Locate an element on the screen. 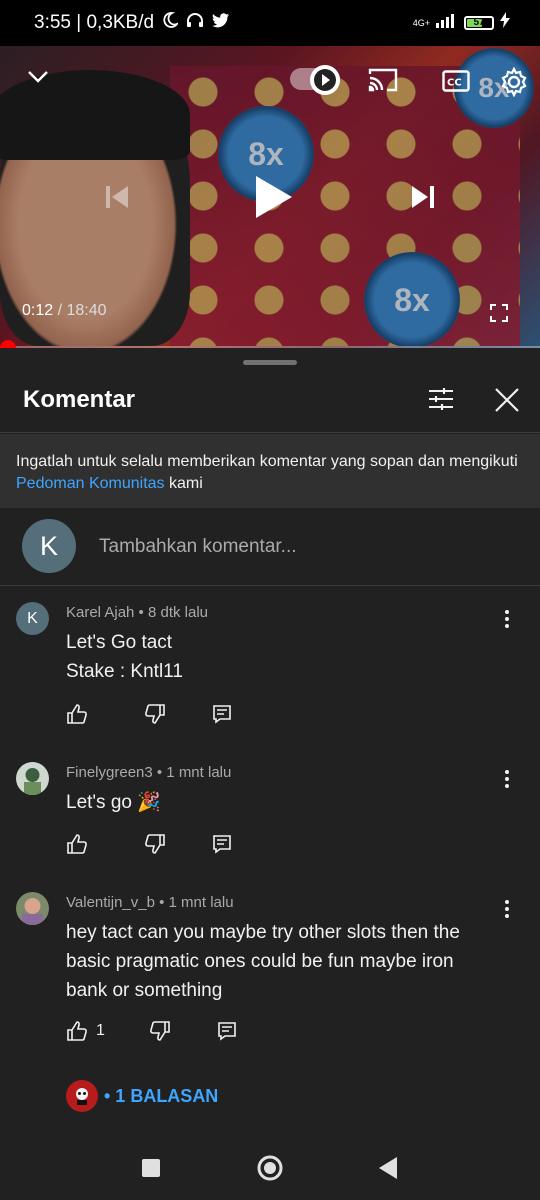  signal-icon is located at coordinates (447, 23).